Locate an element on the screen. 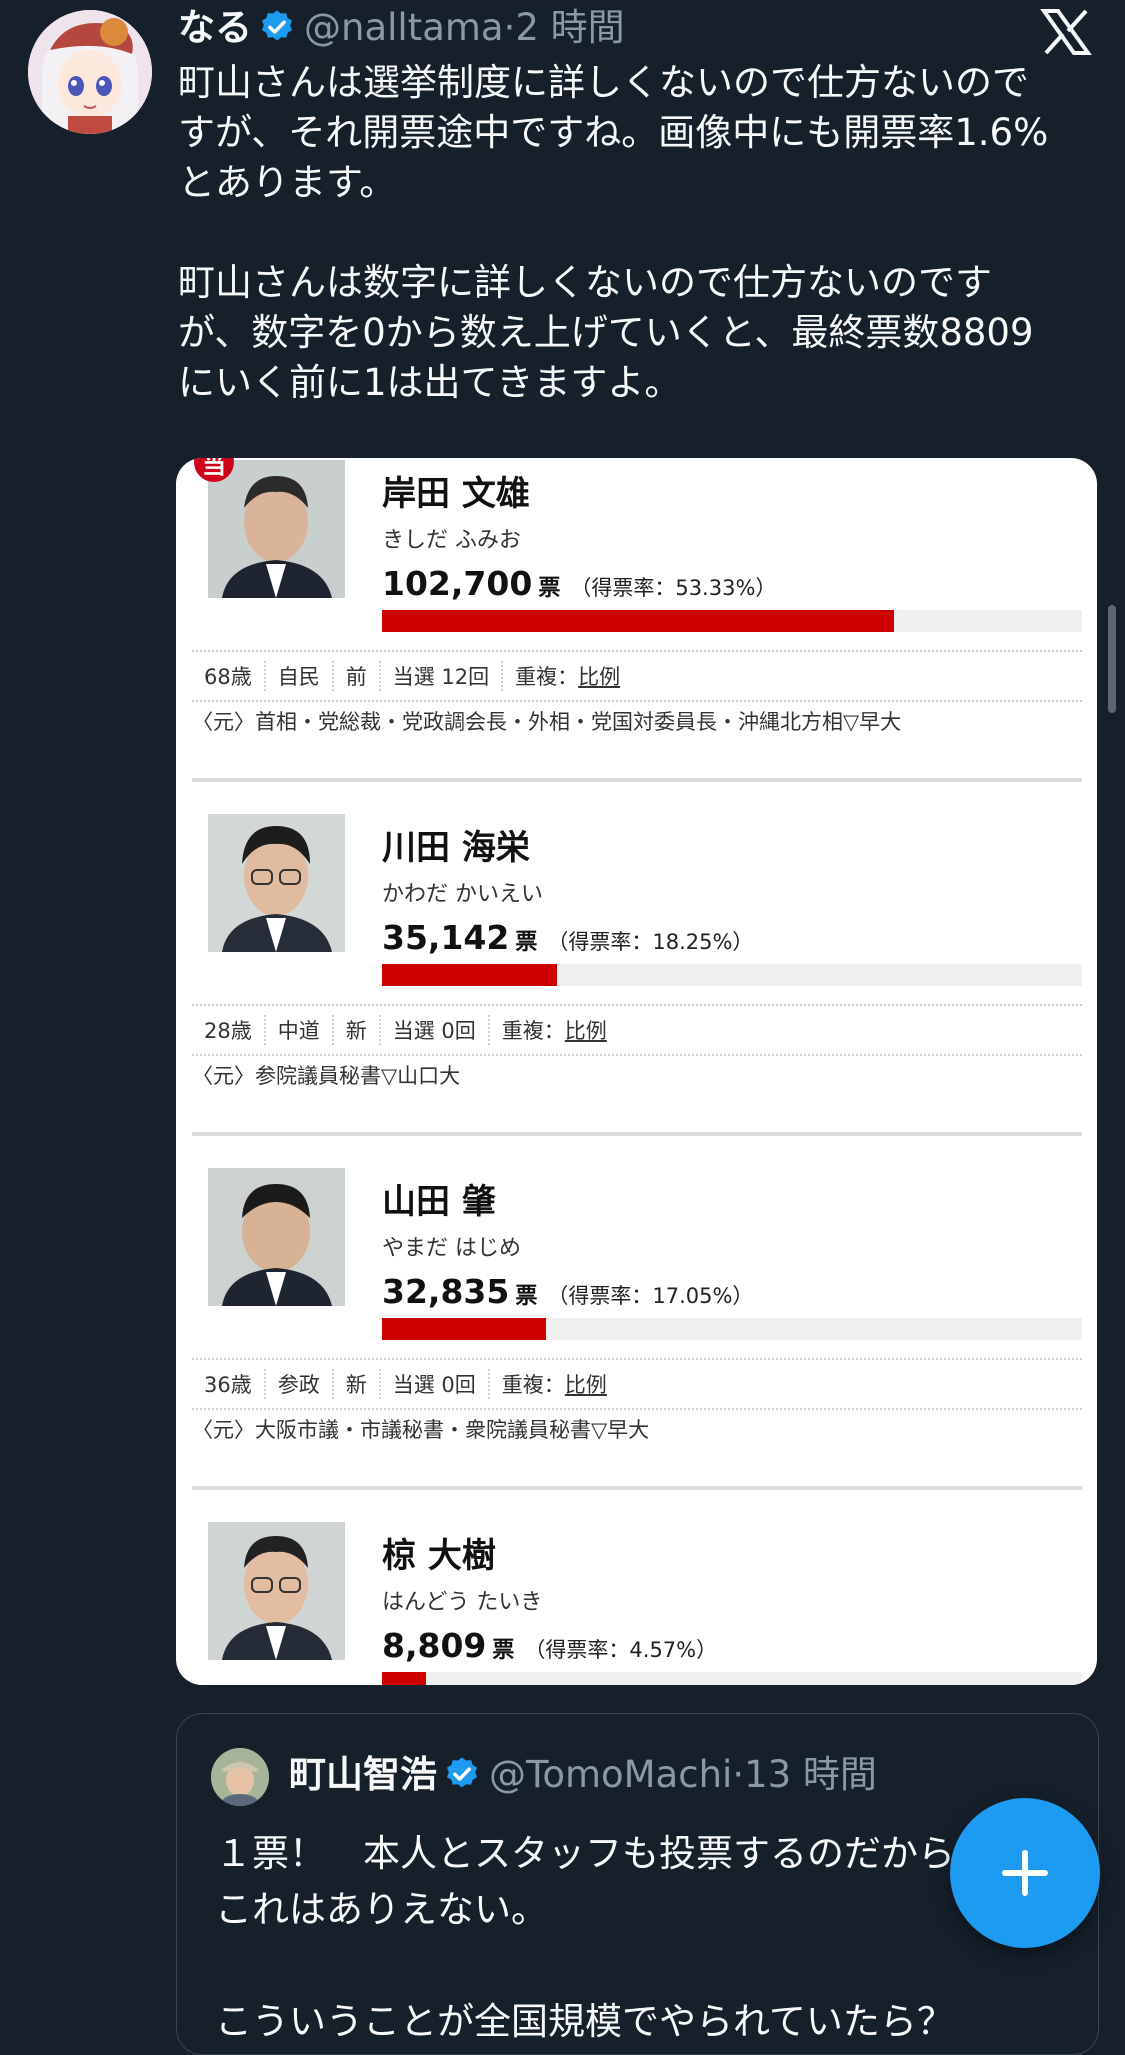 The width and height of the screenshot is (1125, 2055). scrollbar-thumb is located at coordinates (1112, 659).